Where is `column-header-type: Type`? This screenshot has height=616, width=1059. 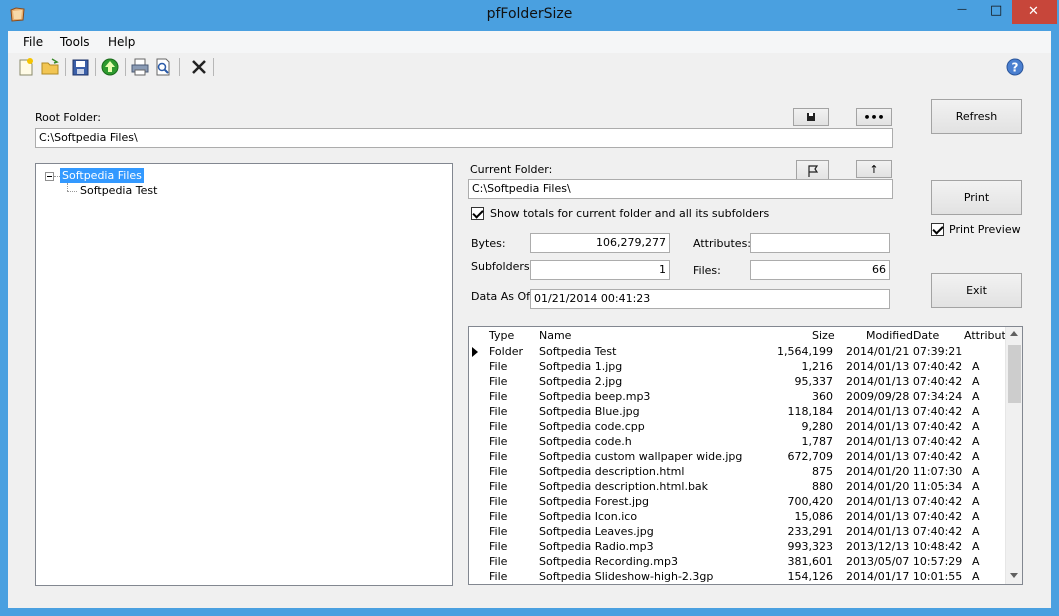 column-header-type: Type is located at coordinates (501, 335).